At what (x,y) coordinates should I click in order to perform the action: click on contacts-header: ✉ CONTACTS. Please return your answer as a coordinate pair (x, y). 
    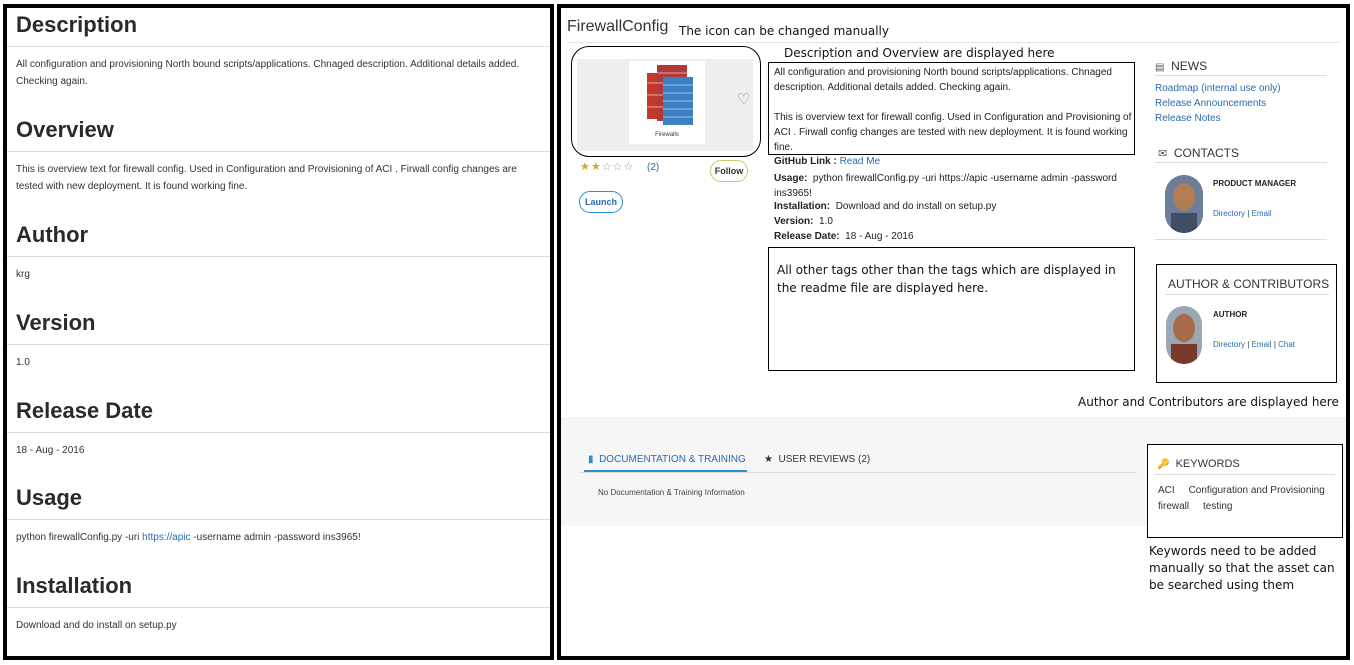
    Looking at the image, I should click on (1198, 153).